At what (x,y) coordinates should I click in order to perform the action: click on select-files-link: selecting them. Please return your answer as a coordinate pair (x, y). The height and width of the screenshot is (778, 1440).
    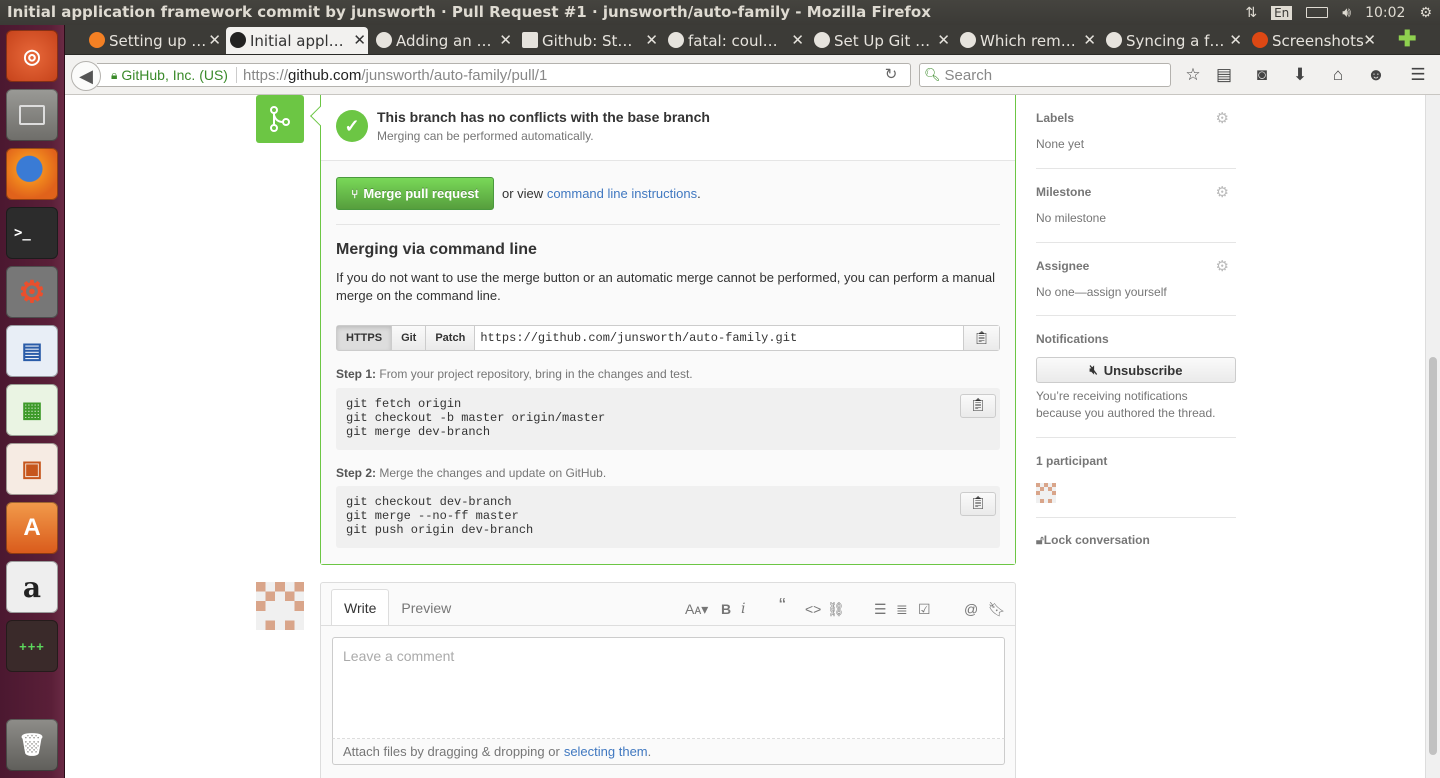
    Looking at the image, I should click on (606, 751).